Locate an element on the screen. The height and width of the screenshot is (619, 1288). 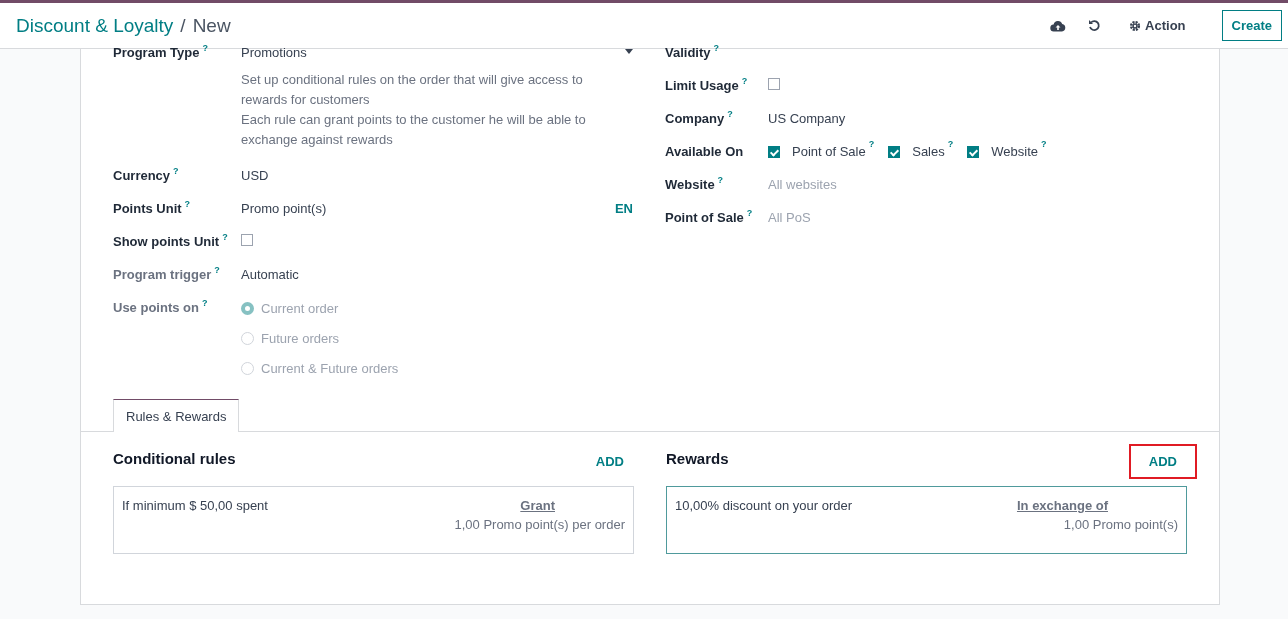
undo-icon is located at coordinates (1095, 25).